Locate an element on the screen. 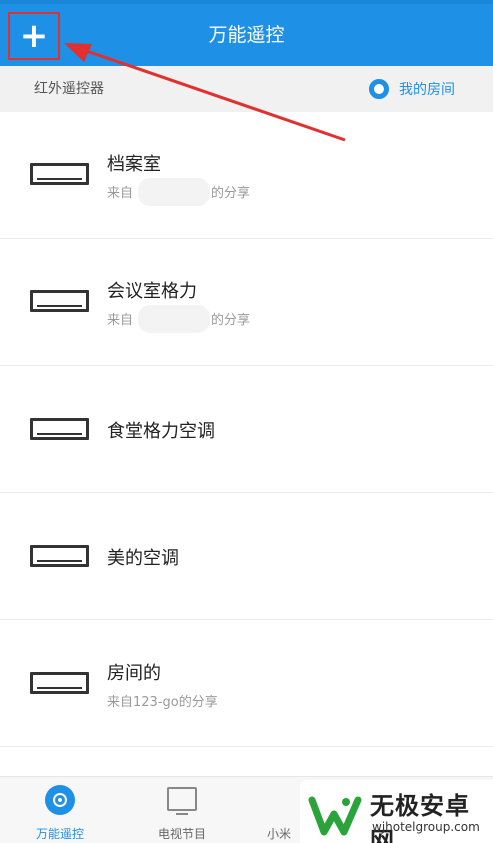  top-app-bar: + 万能遥控 is located at coordinates (246, 33).